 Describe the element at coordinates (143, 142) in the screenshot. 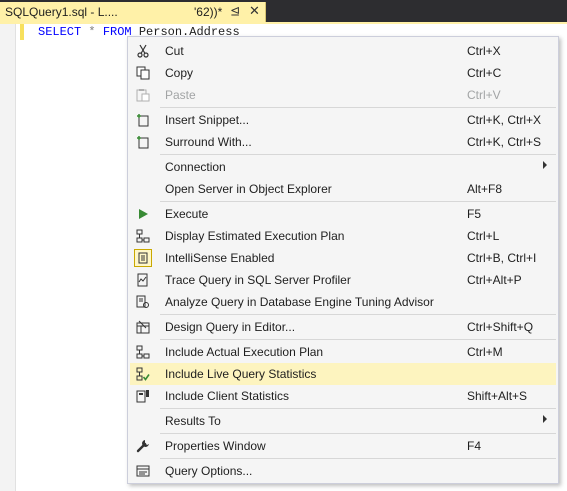

I see `surround-icon` at that location.